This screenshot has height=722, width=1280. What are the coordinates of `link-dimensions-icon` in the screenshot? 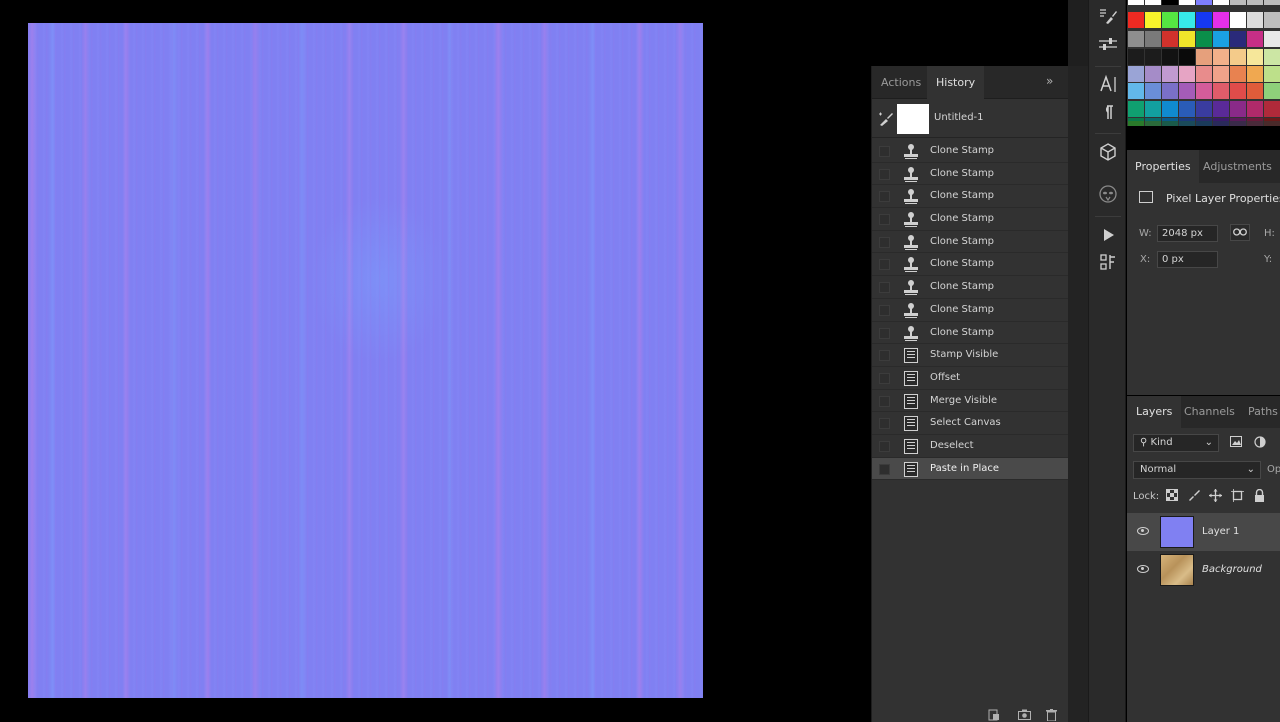 It's located at (1240, 232).